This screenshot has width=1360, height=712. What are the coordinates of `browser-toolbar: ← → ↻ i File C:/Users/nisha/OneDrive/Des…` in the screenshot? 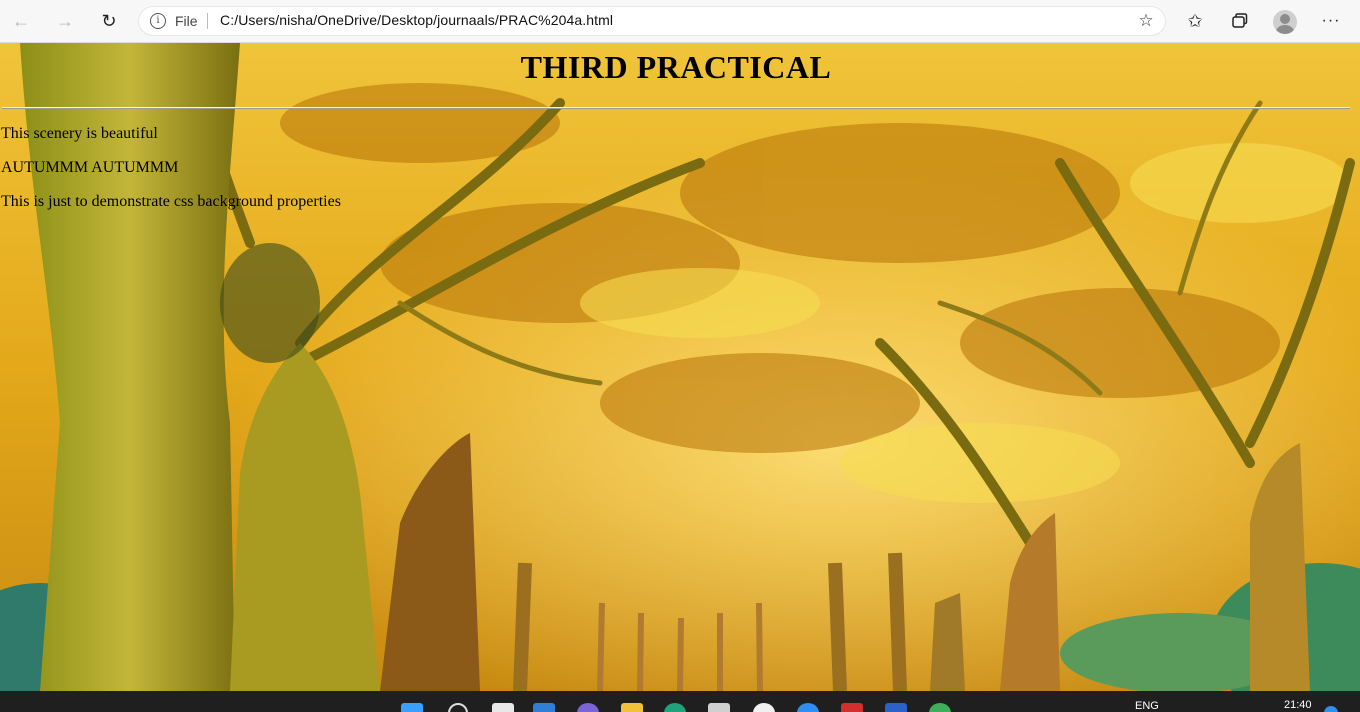 It's located at (680, 21).